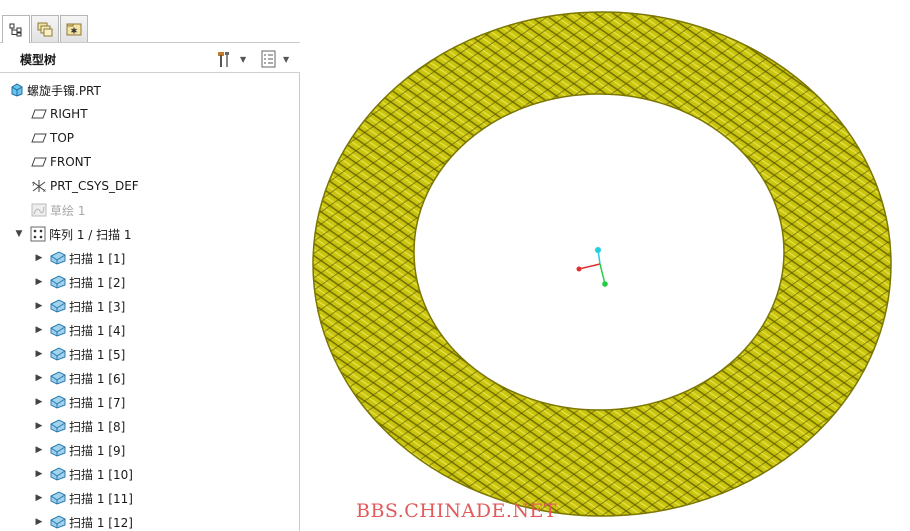 The width and height of the screenshot is (910, 531). Describe the element at coordinates (68, 210) in the screenshot. I see `tree-item-label: 草绘 1` at that location.